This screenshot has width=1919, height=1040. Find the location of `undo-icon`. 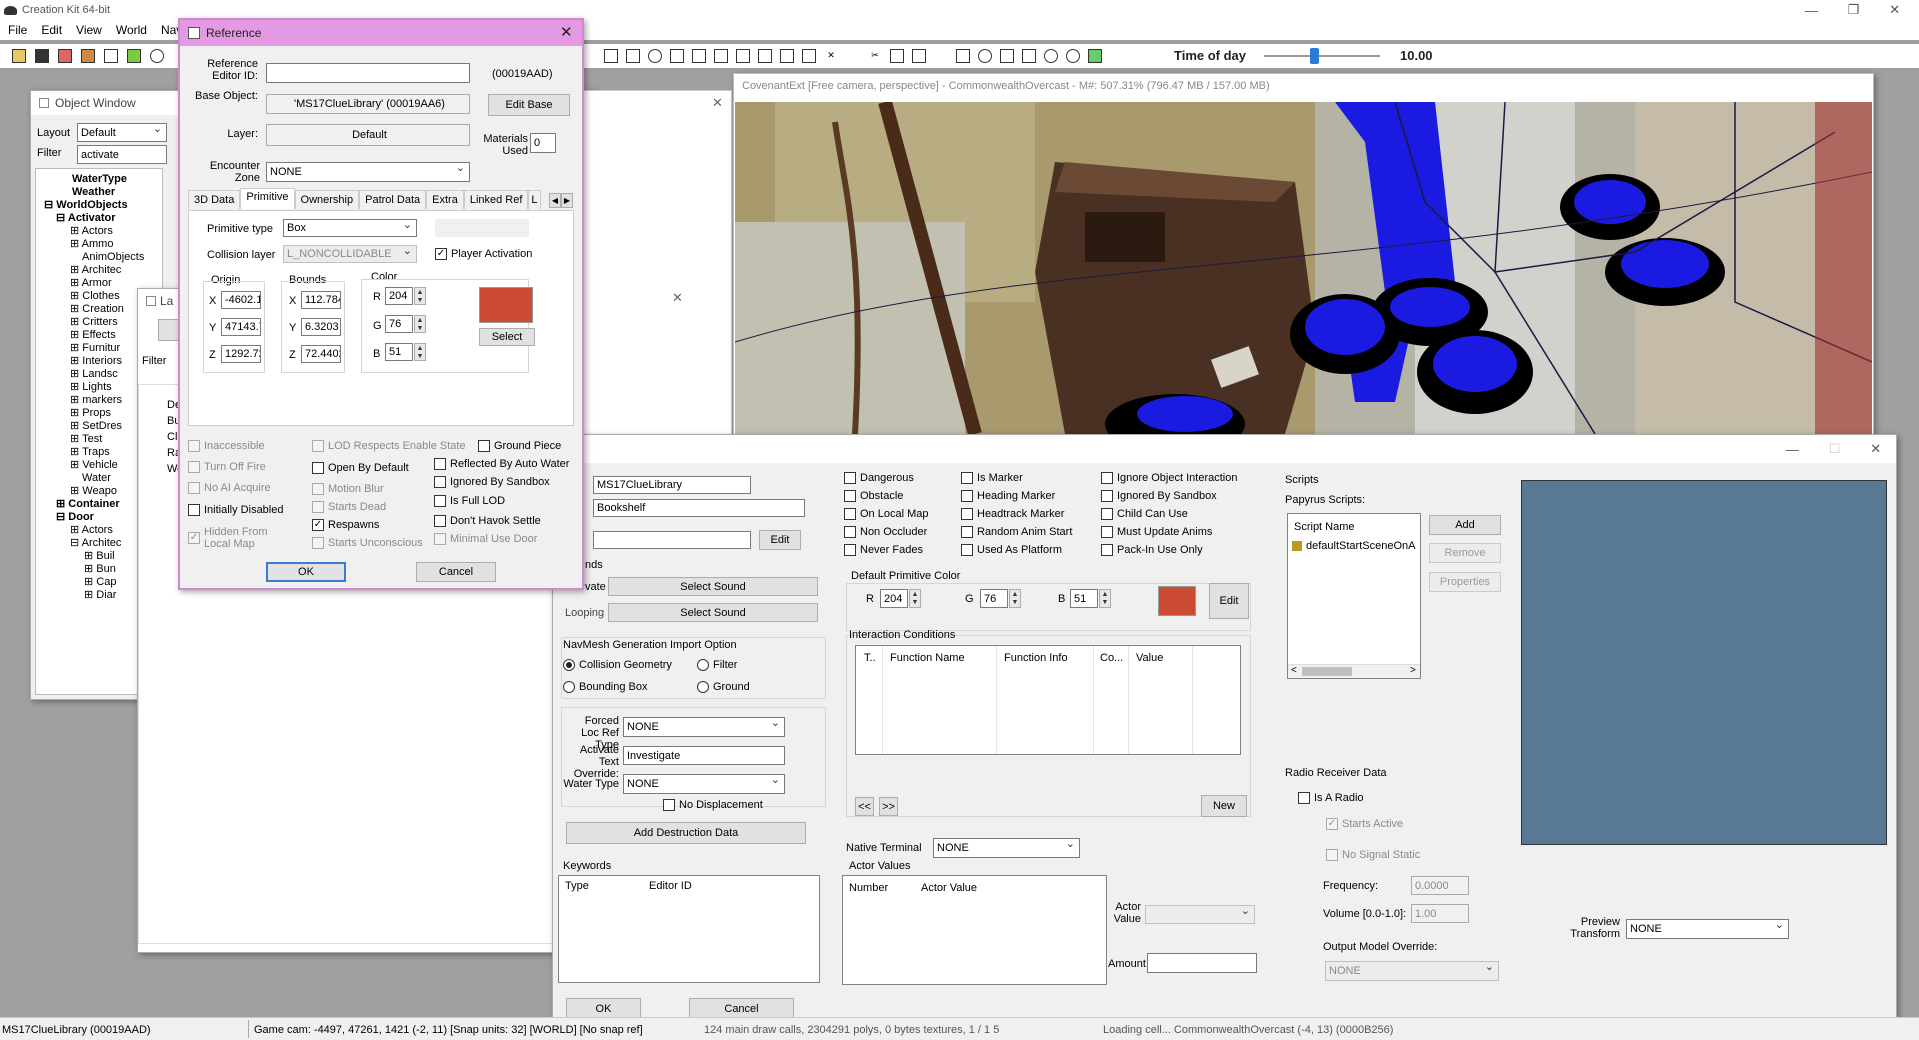

undo-icon is located at coordinates (157, 56).